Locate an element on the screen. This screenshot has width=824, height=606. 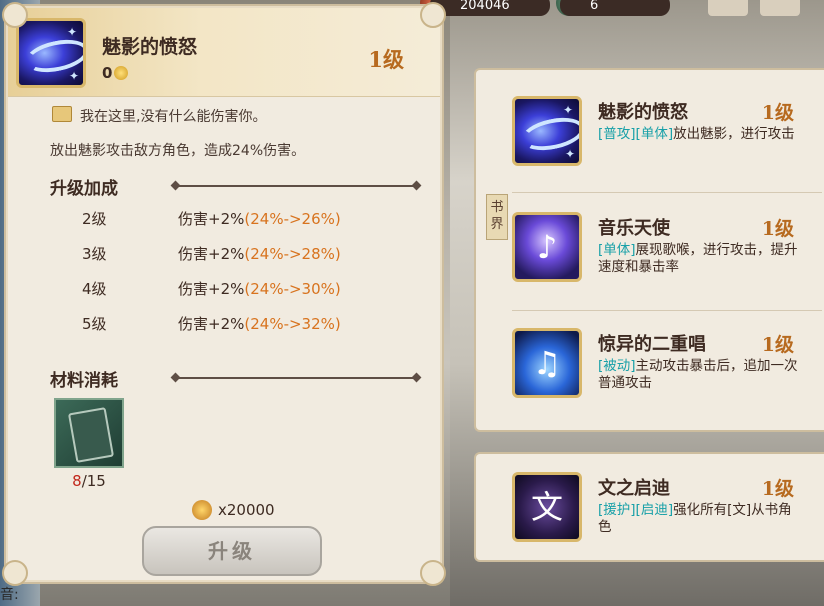
skill-coin-value: 0 is located at coordinates (115, 73).